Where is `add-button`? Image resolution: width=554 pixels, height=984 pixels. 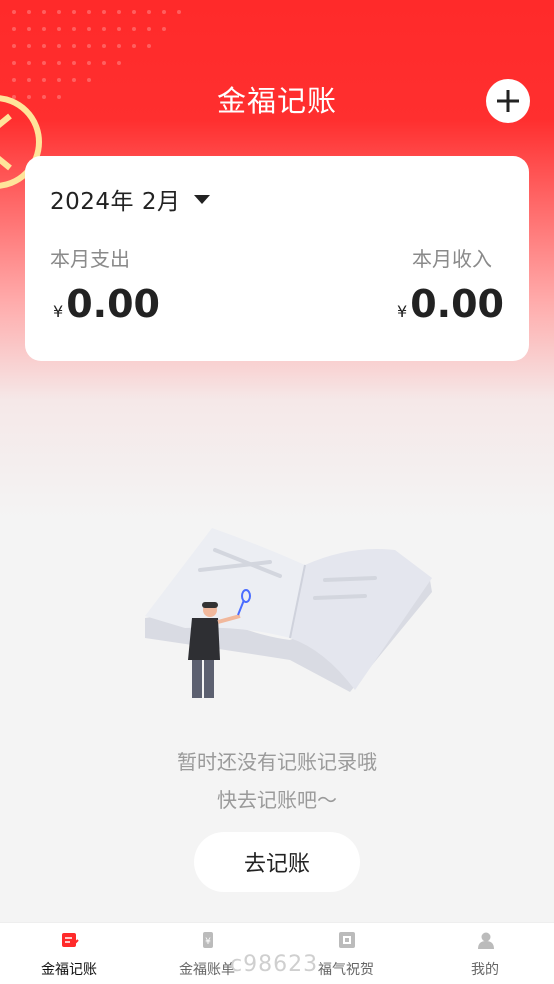 add-button is located at coordinates (508, 101).